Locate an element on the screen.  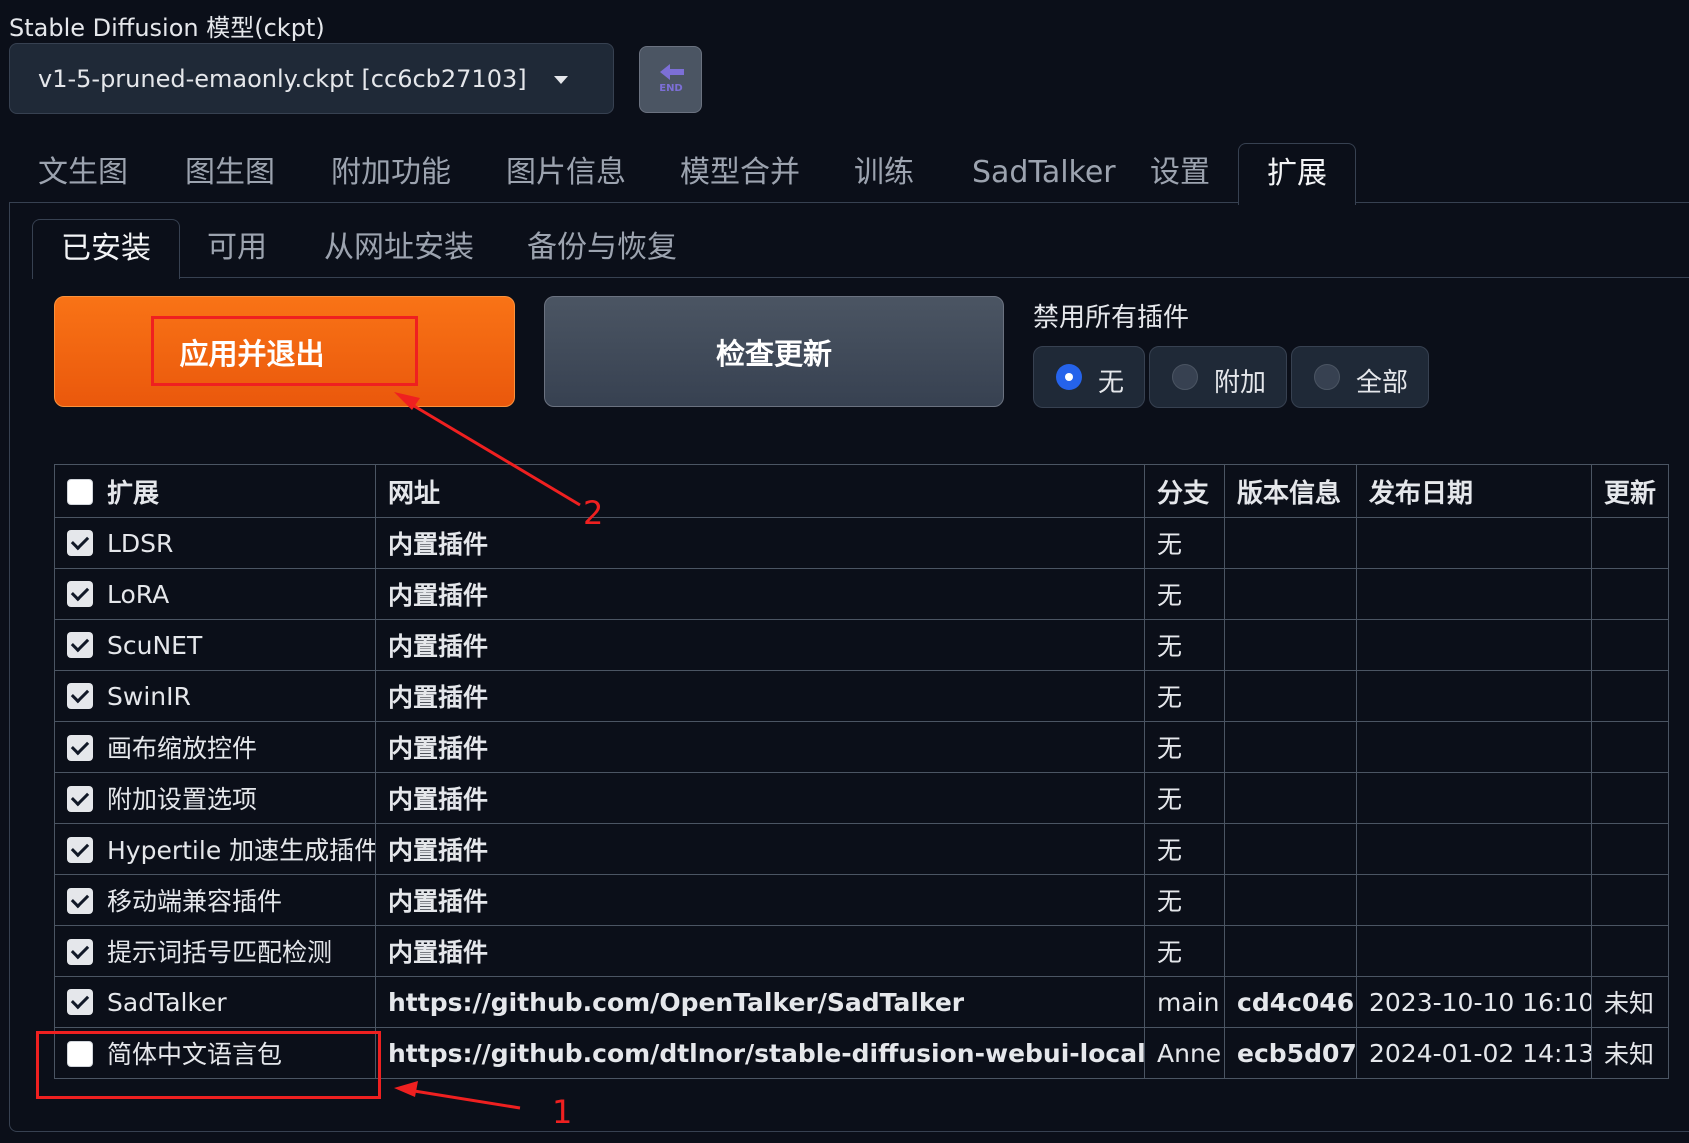
header-date: 发布日期 is located at coordinates (1474, 491).